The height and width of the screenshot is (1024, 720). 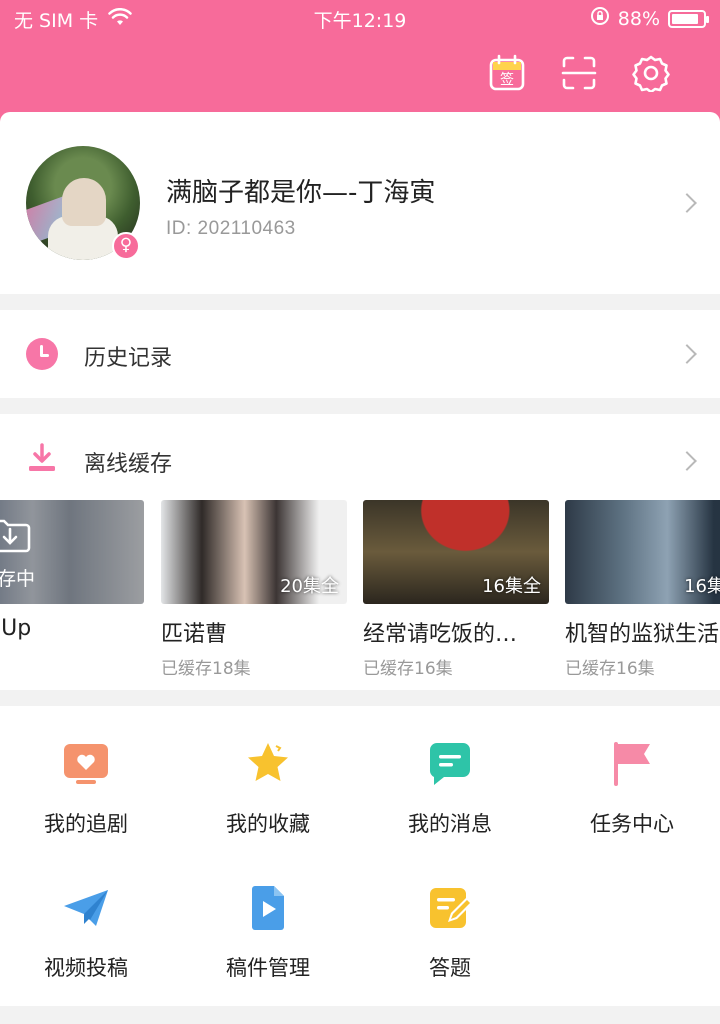 What do you see at coordinates (360, 18) in the screenshot?
I see `status-bar: 无 SIM 卡 下午12:19 88%` at bounding box center [360, 18].